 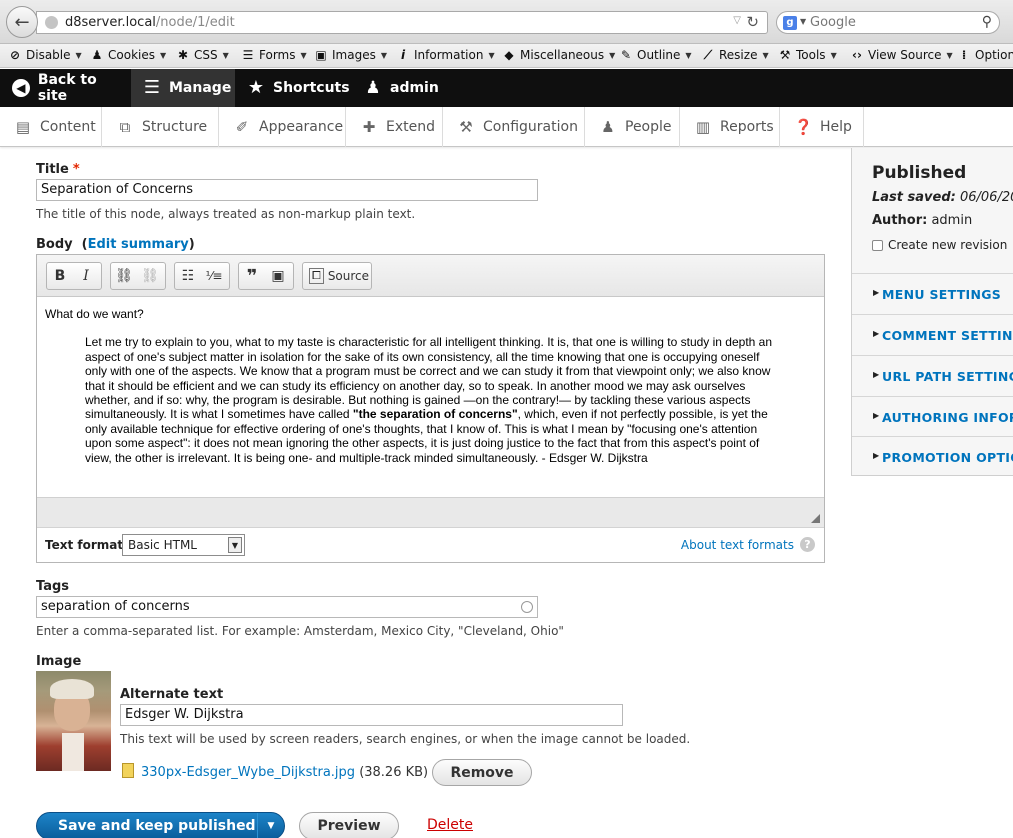 What do you see at coordinates (939, 245) in the screenshot?
I see `create-revision-checkbox: Create new revision` at bounding box center [939, 245].